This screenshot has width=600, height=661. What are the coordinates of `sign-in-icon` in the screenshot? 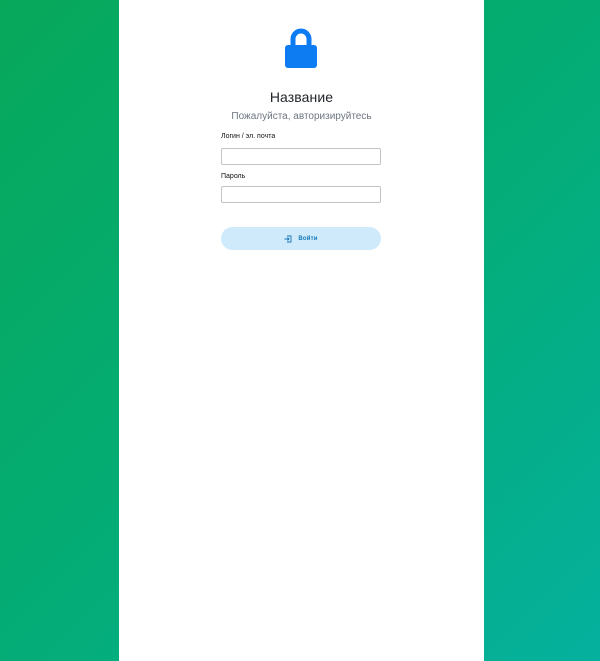 It's located at (288, 238).